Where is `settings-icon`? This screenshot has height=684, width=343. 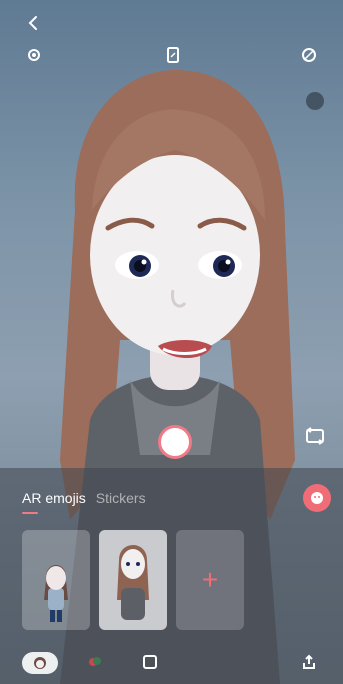 settings-icon is located at coordinates (34, 55).